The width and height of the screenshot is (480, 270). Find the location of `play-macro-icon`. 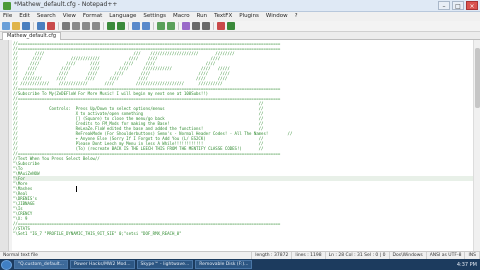

play-macro-icon is located at coordinates (231, 26).